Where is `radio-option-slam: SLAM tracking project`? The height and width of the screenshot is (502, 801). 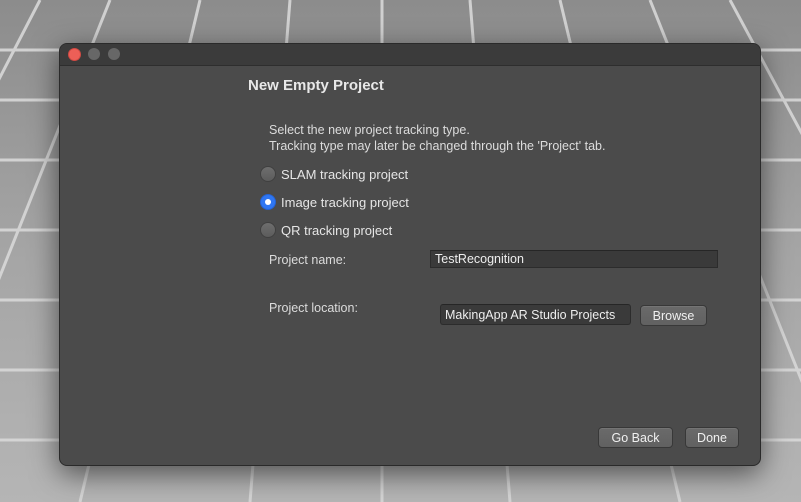
radio-option-slam: SLAM tracking project is located at coordinates (334, 174).